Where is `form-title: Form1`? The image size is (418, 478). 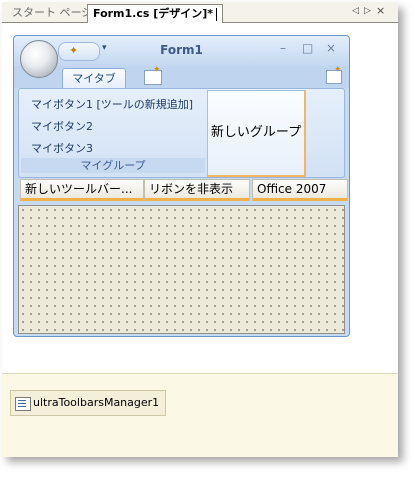 form-title: Form1 is located at coordinates (181, 50).